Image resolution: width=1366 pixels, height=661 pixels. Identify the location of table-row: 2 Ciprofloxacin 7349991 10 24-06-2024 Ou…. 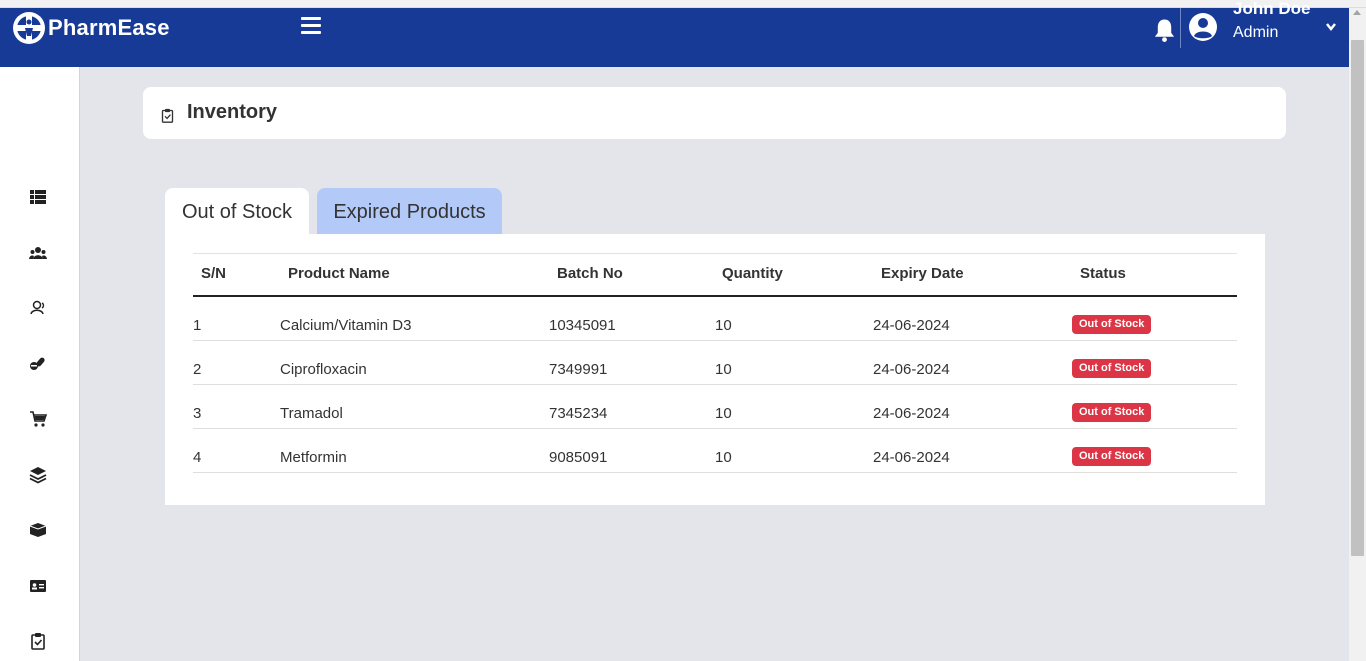
(715, 363).